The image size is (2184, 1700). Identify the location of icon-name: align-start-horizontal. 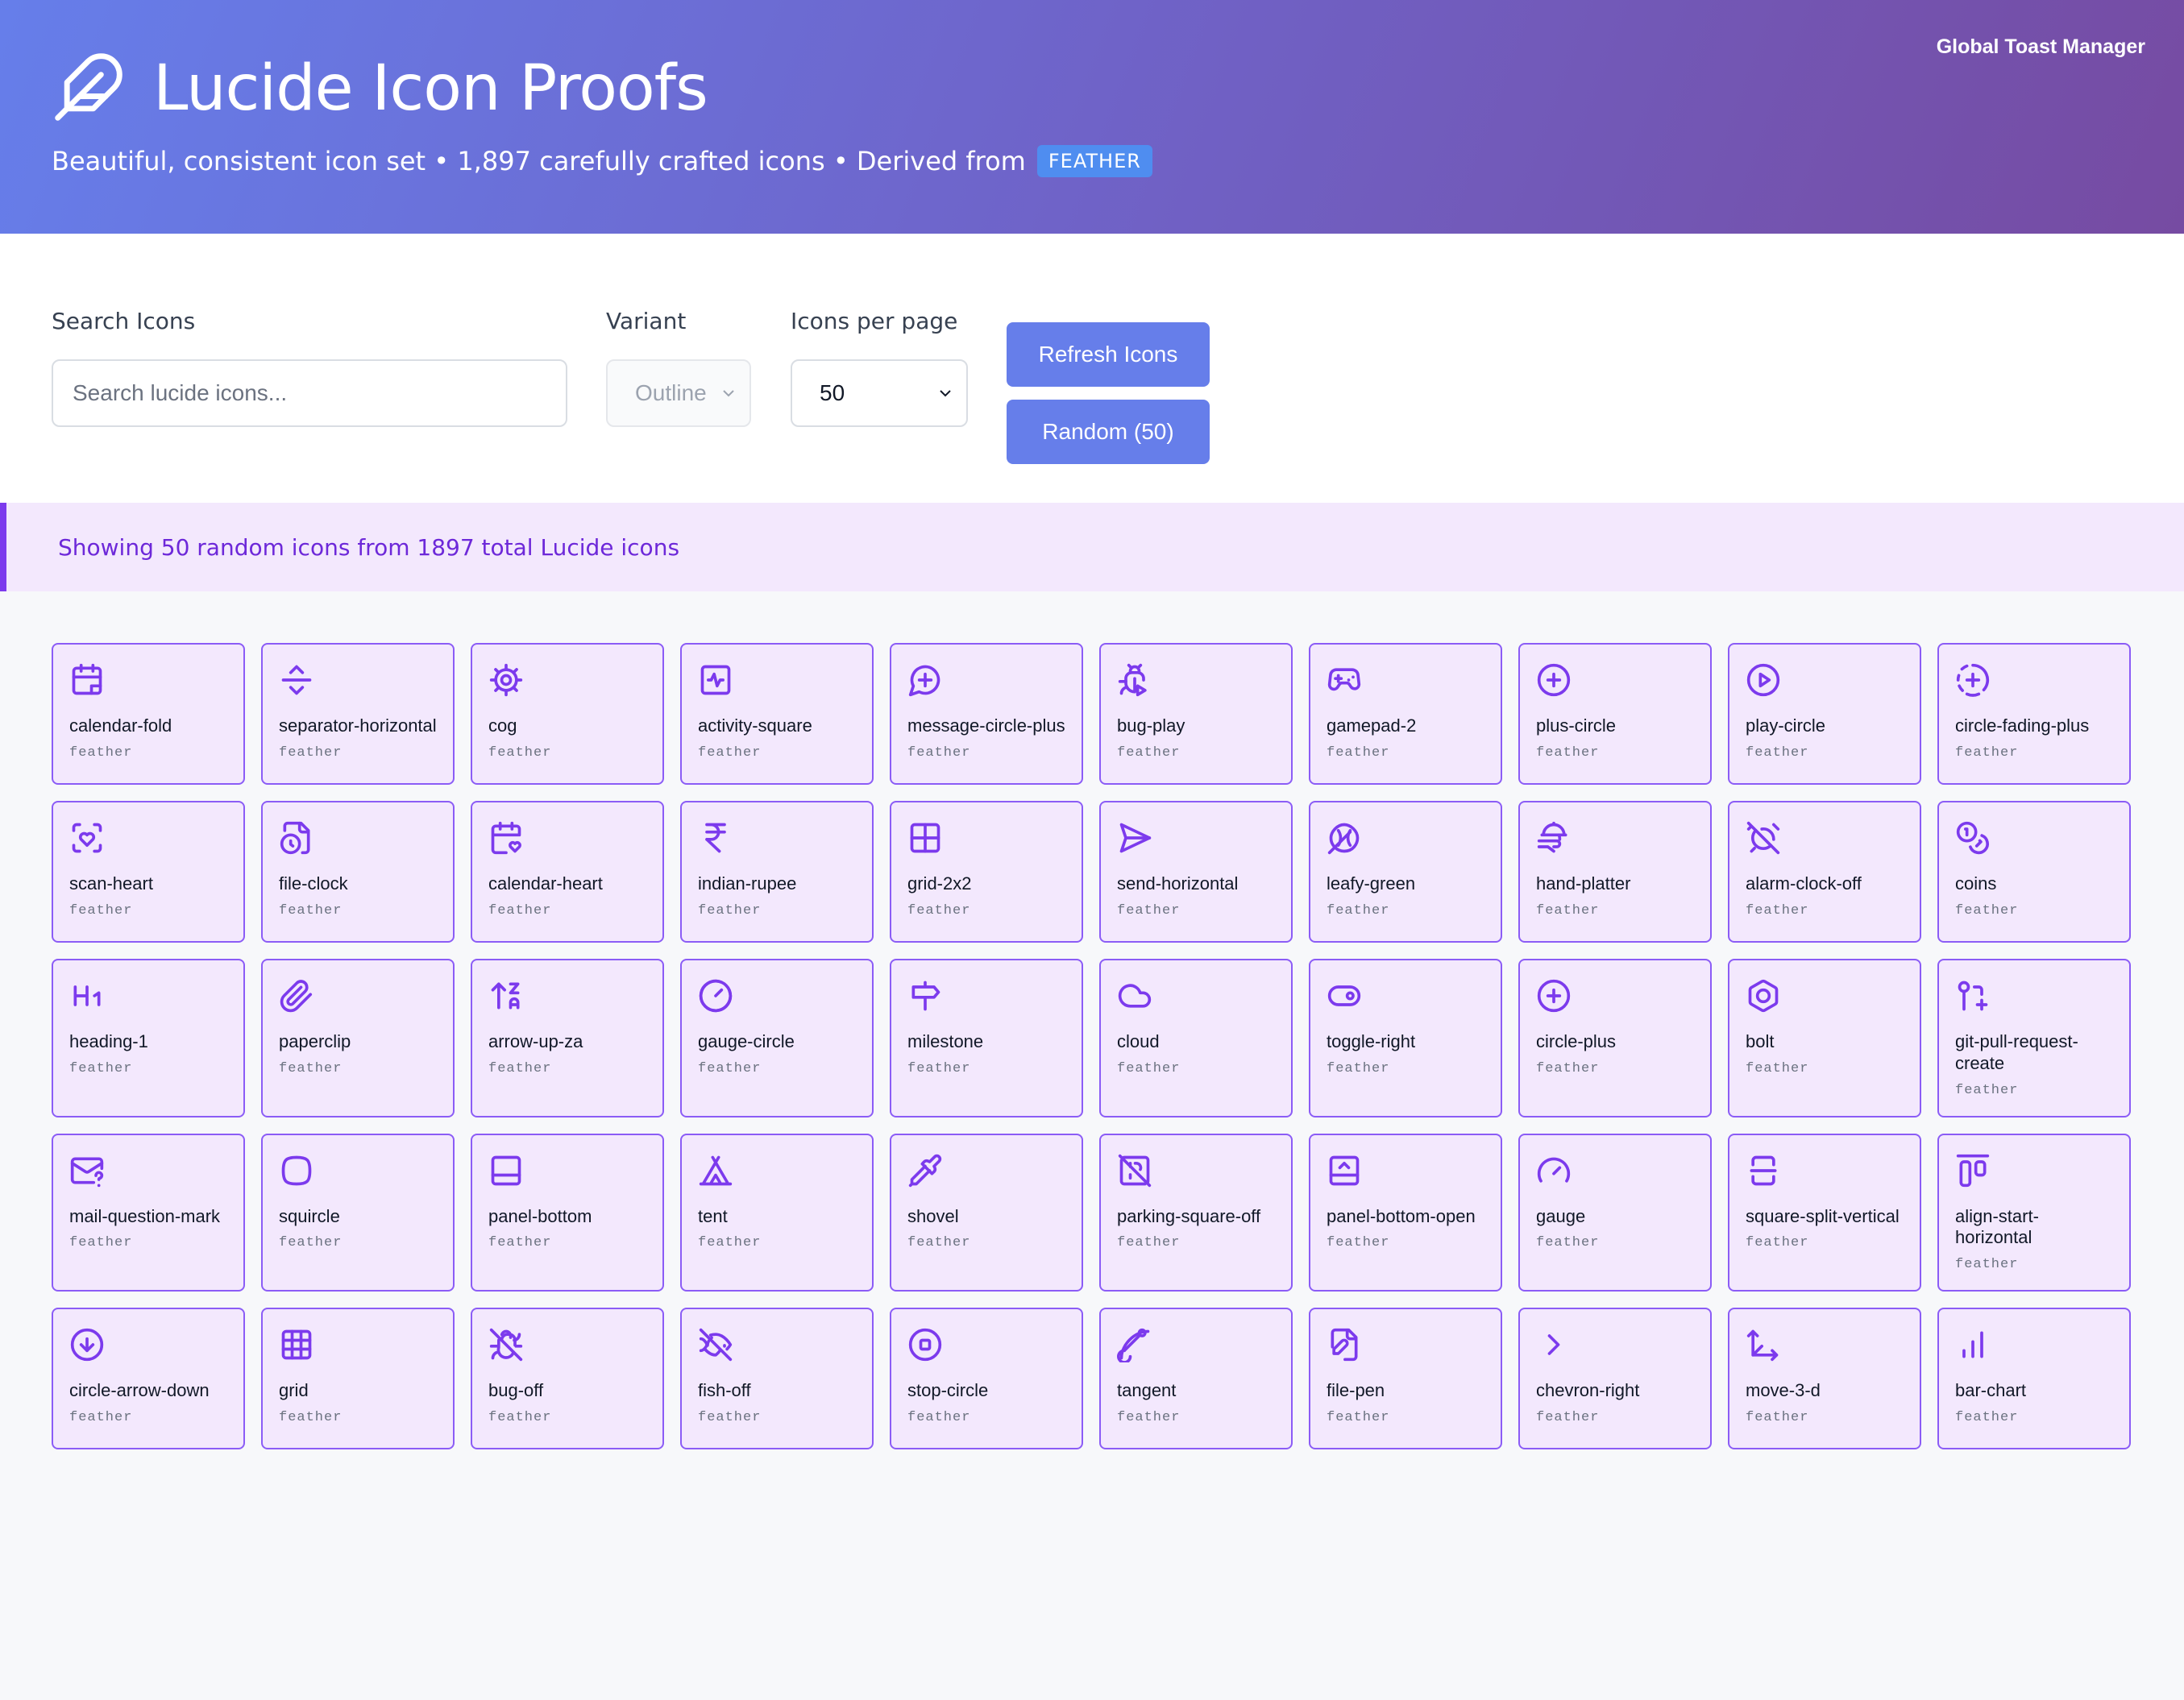
(1997, 1226).